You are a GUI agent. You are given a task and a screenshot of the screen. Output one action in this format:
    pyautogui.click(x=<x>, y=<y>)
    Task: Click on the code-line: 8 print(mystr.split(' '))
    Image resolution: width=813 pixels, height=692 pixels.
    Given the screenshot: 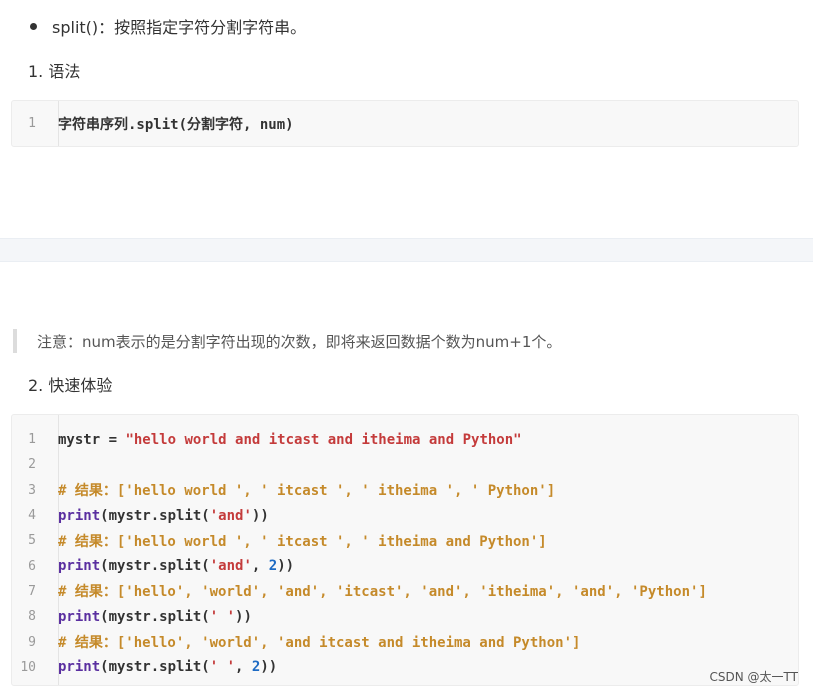 What is the action you would take?
    pyautogui.click(x=405, y=616)
    